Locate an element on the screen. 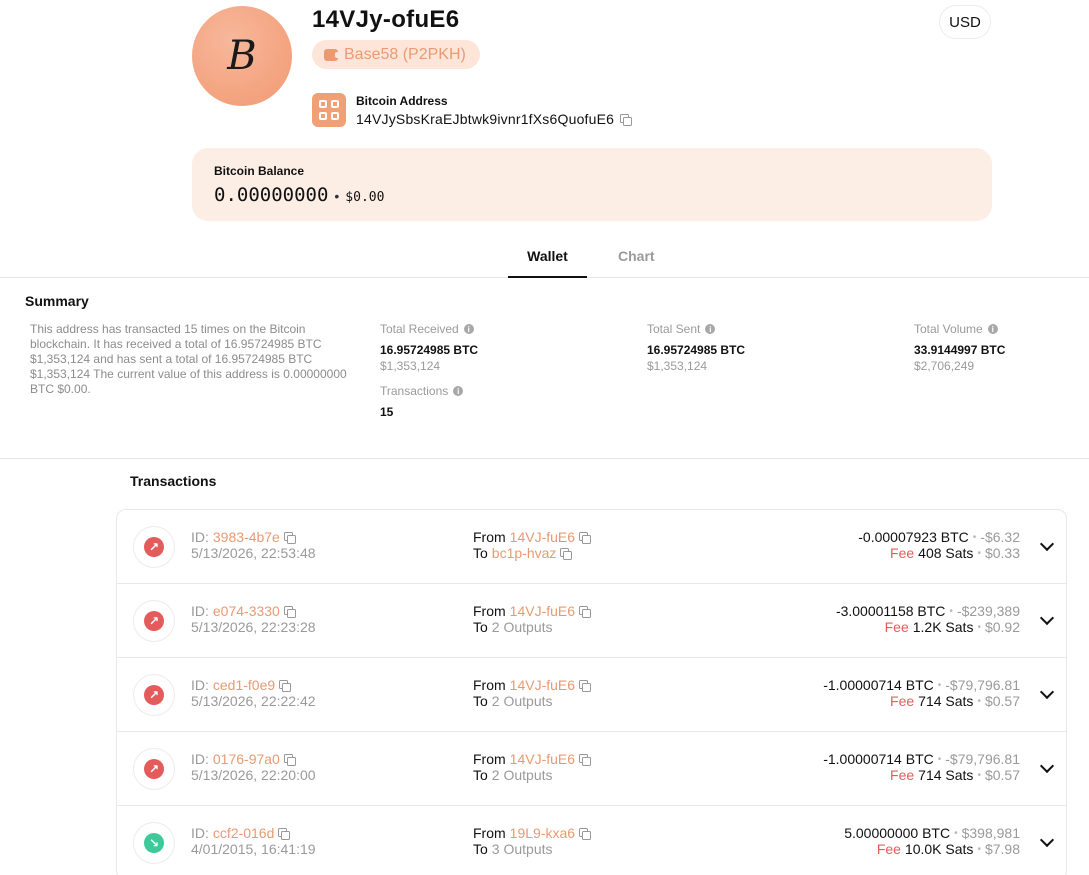 Image resolution: width=1089 pixels, height=875 pixels. address-value: 14VJySbsKraEJbtwk9ivnr1fXs6QuofuE6 is located at coordinates (485, 119).